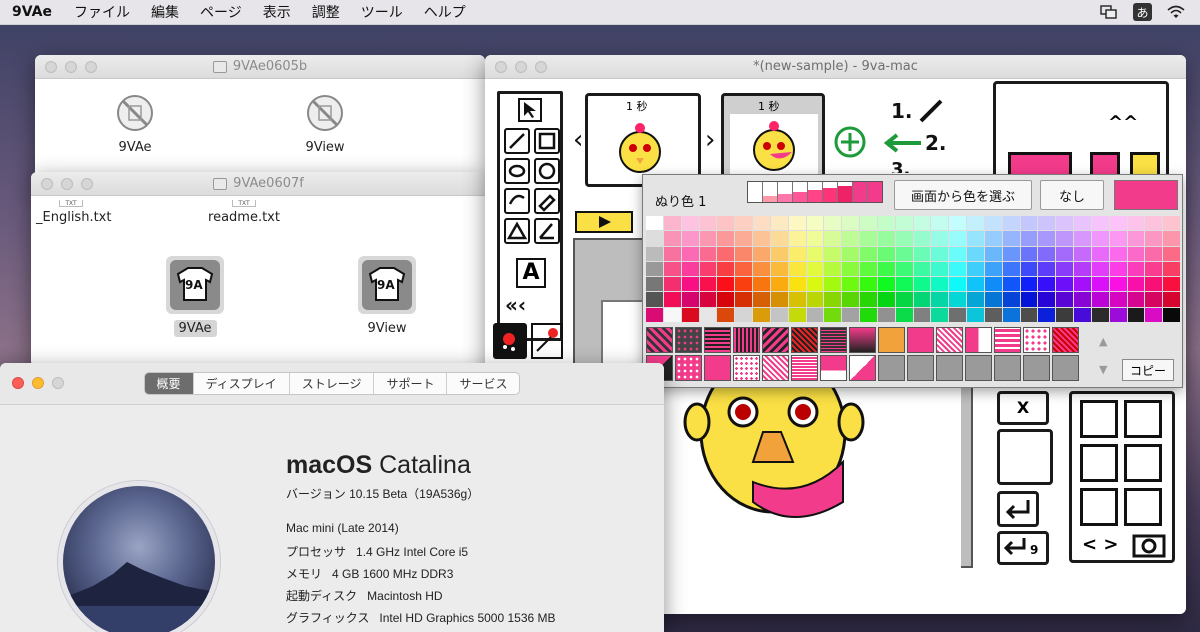 This screenshot has width=1200, height=632. What do you see at coordinates (578, 140) in the screenshot?
I see `prev-frame-arrow: ‹` at bounding box center [578, 140].